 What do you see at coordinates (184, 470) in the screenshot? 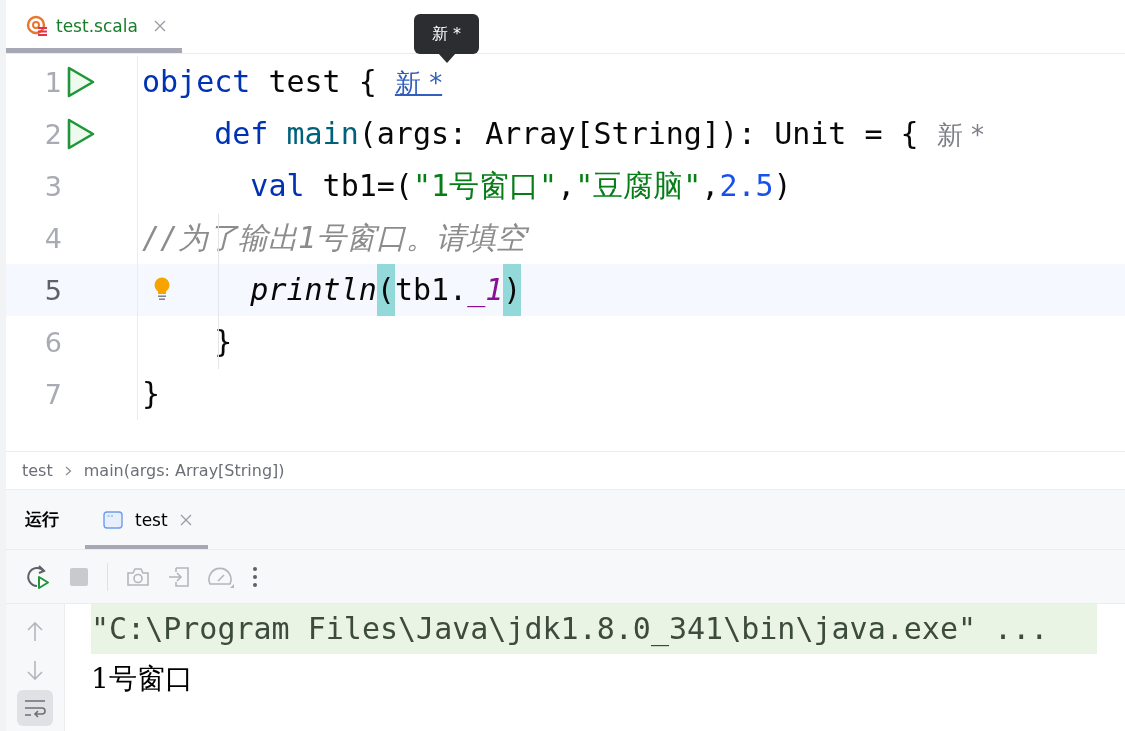
I see `breadcrumb-item: main(args: Array[String])` at bounding box center [184, 470].